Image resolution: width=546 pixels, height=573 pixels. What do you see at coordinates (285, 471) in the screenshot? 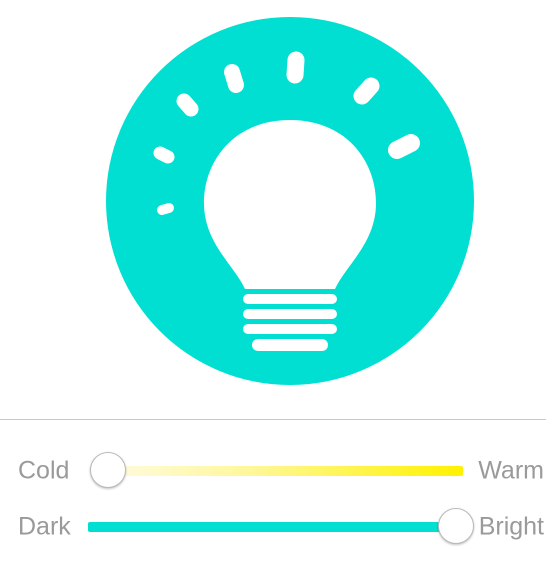
I see `temperature-track` at bounding box center [285, 471].